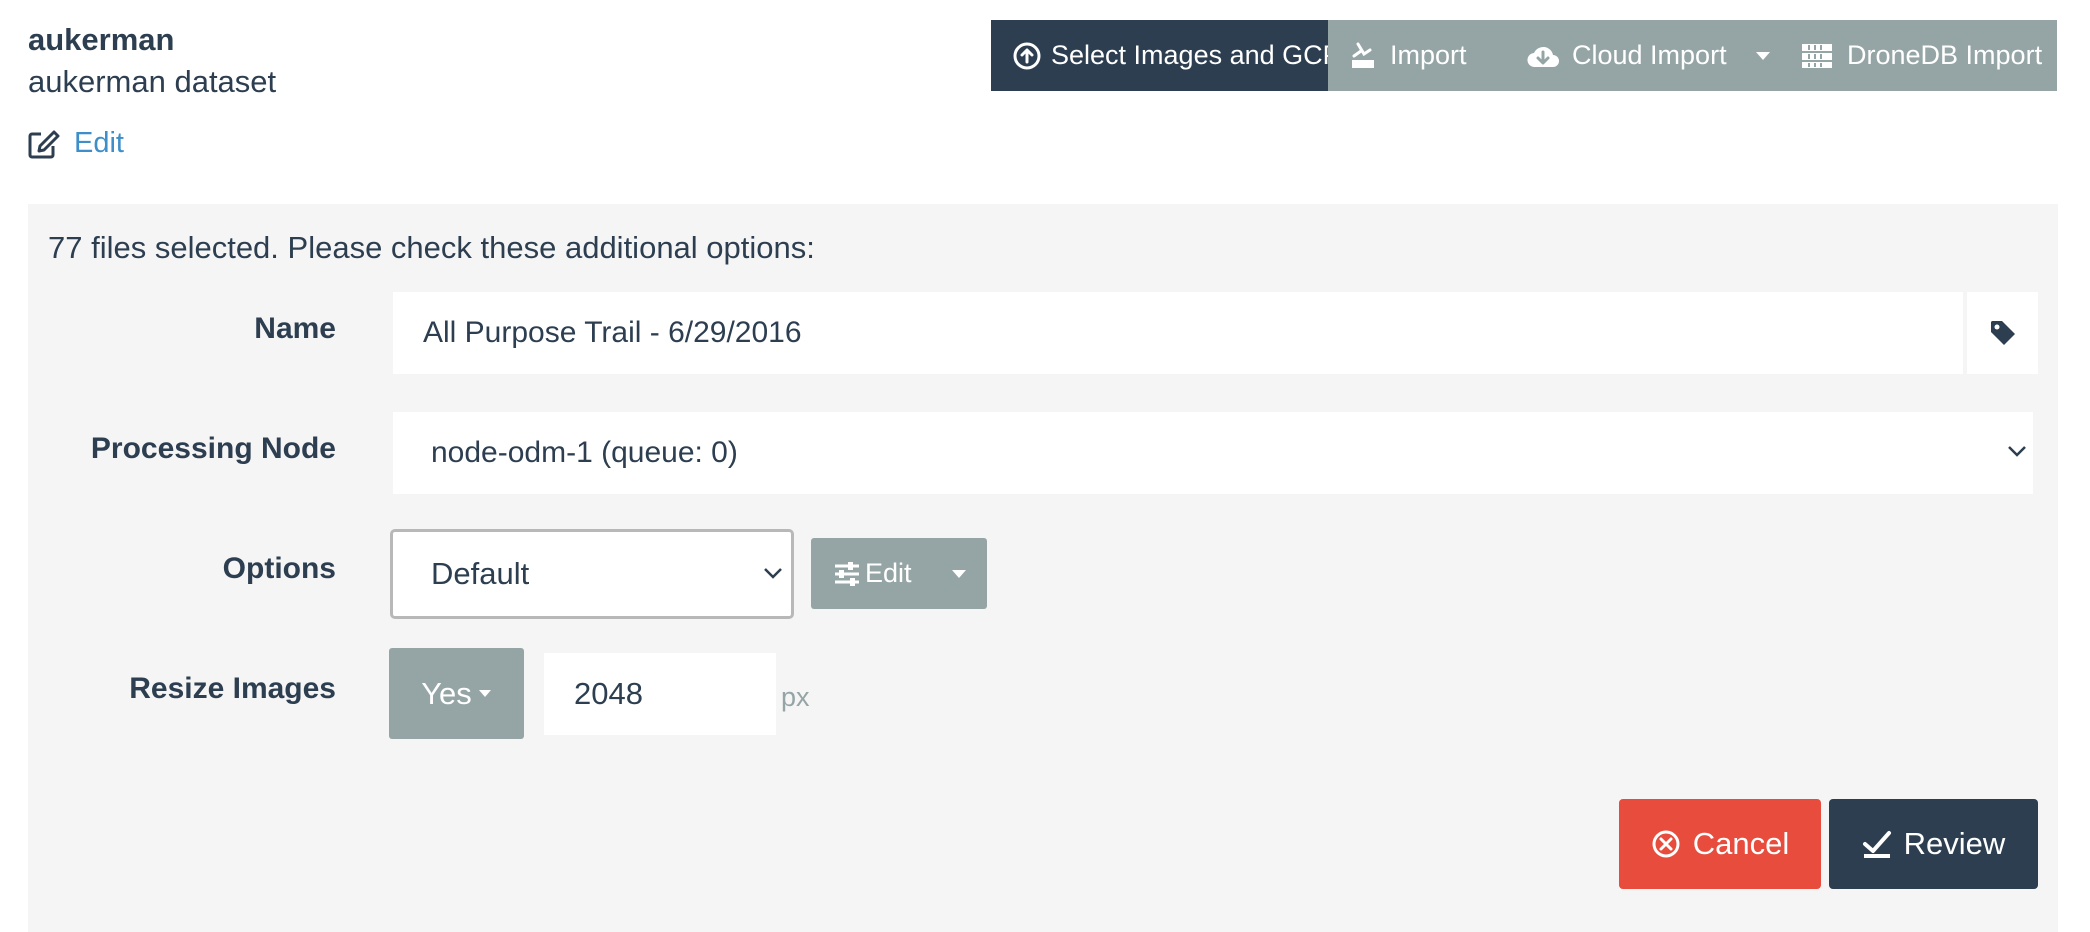 The image size is (2090, 932). Describe the element at coordinates (847, 573) in the screenshot. I see `sliders-icon` at that location.